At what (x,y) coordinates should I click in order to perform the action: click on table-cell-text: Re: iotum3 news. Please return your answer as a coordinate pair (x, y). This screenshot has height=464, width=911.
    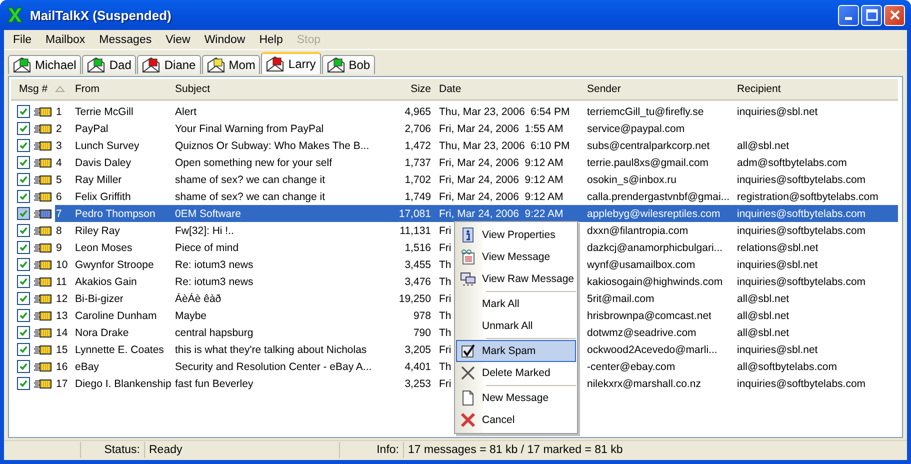
    Looking at the image, I should click on (214, 264).